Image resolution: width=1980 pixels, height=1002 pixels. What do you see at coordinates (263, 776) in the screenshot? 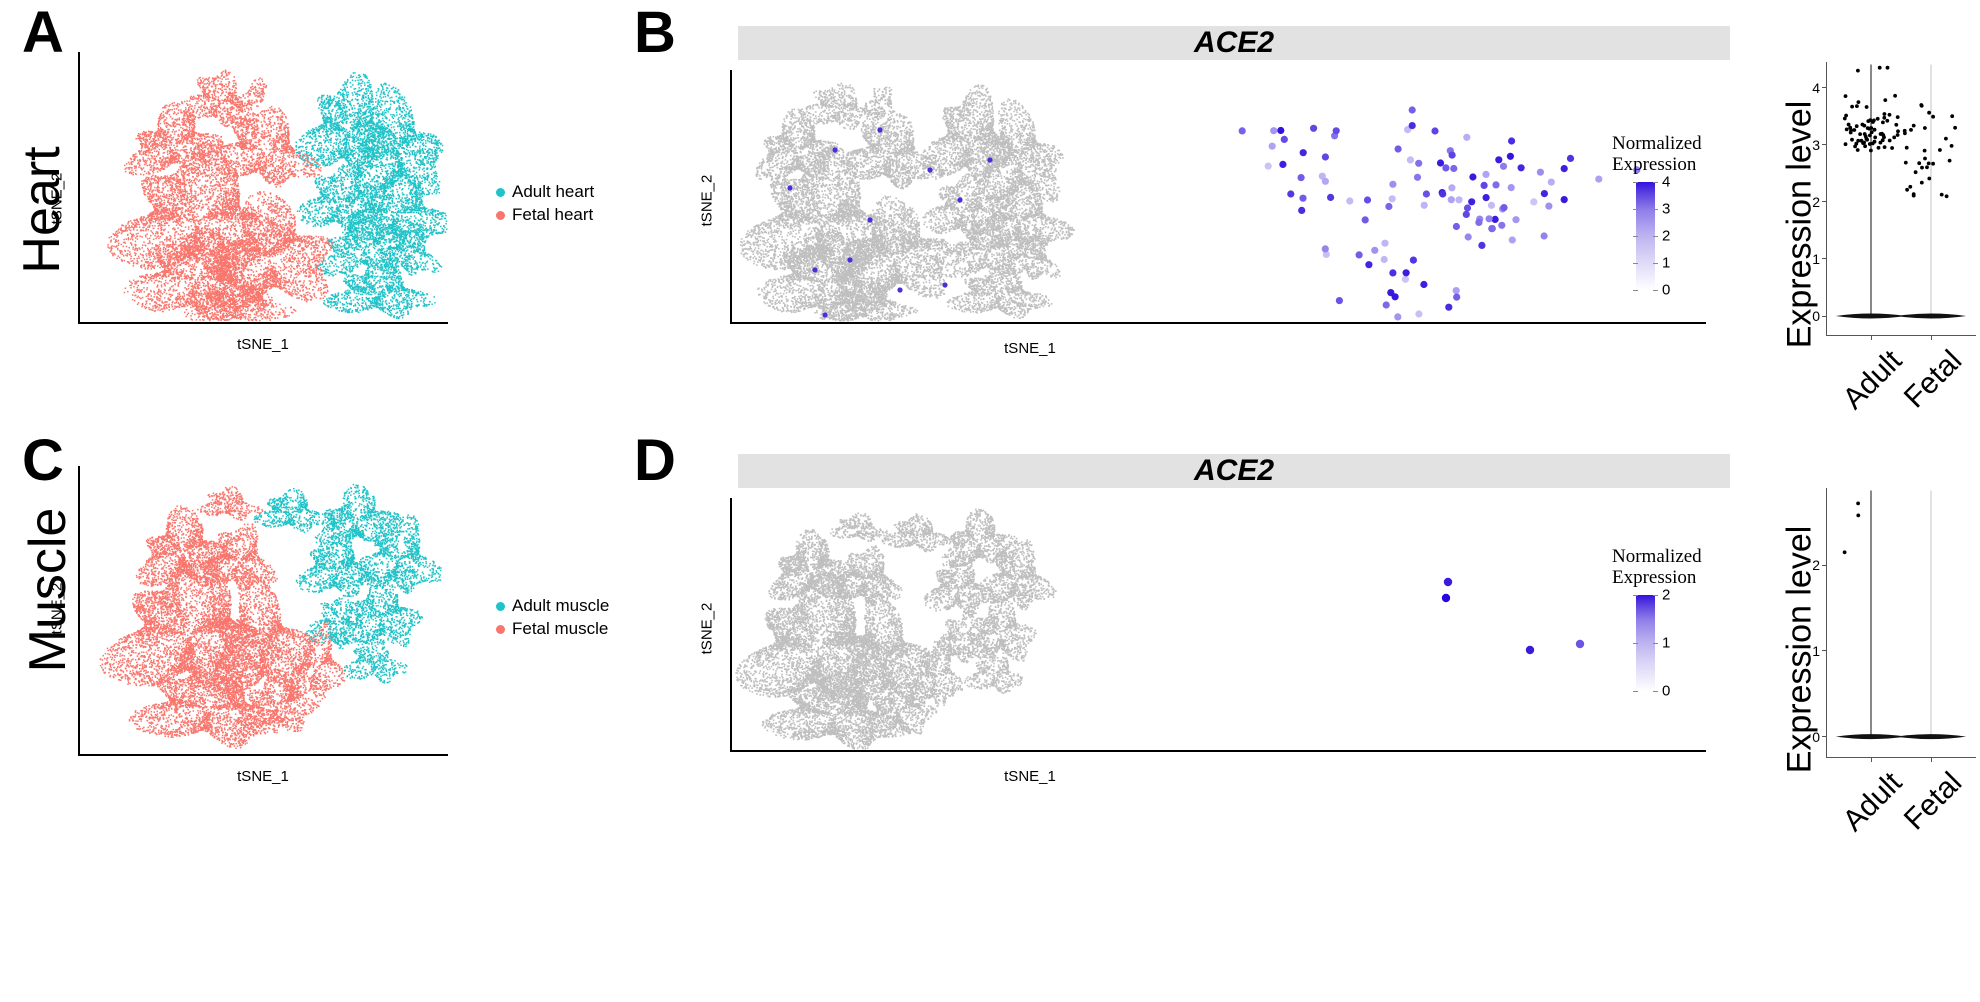
I see `panel-c-x-axis-title: tSNE_1` at bounding box center [263, 776].